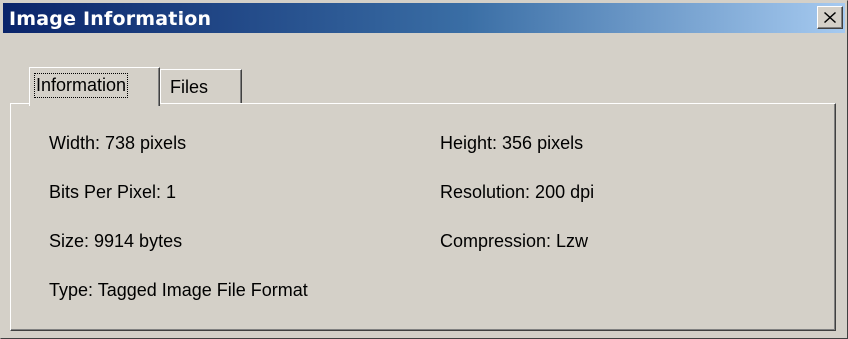  What do you see at coordinates (178, 290) in the screenshot?
I see `type-label: Type: Tagged Image File Format` at bounding box center [178, 290].